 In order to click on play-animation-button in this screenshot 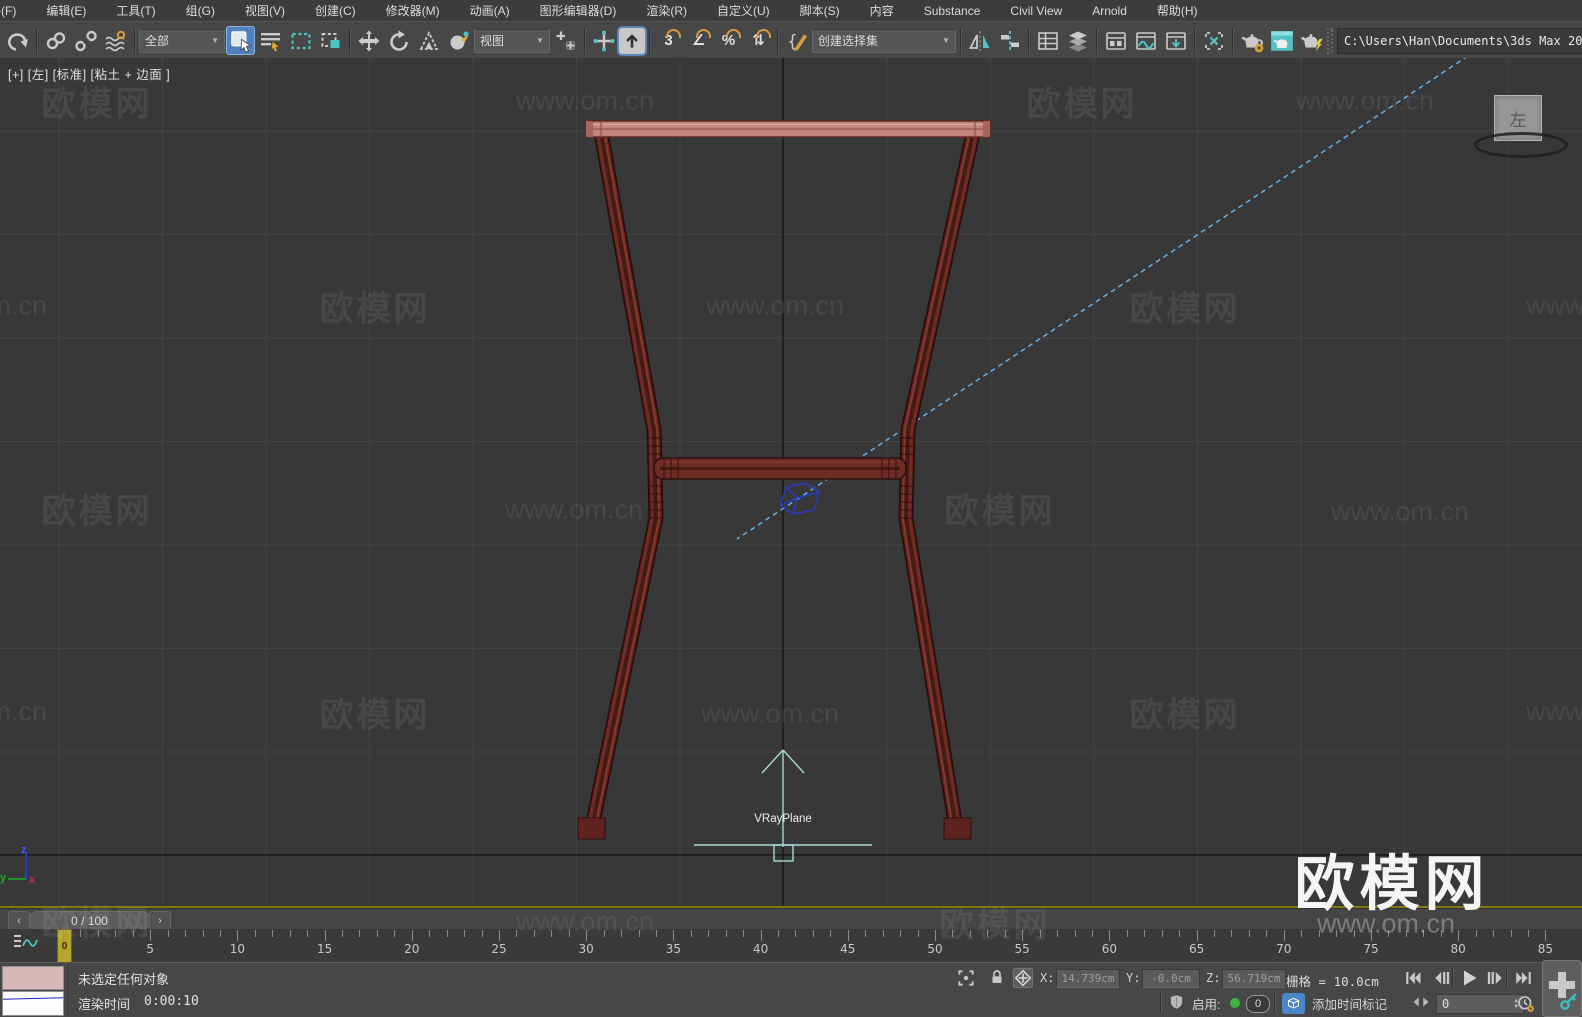, I will do `click(1468, 977)`.